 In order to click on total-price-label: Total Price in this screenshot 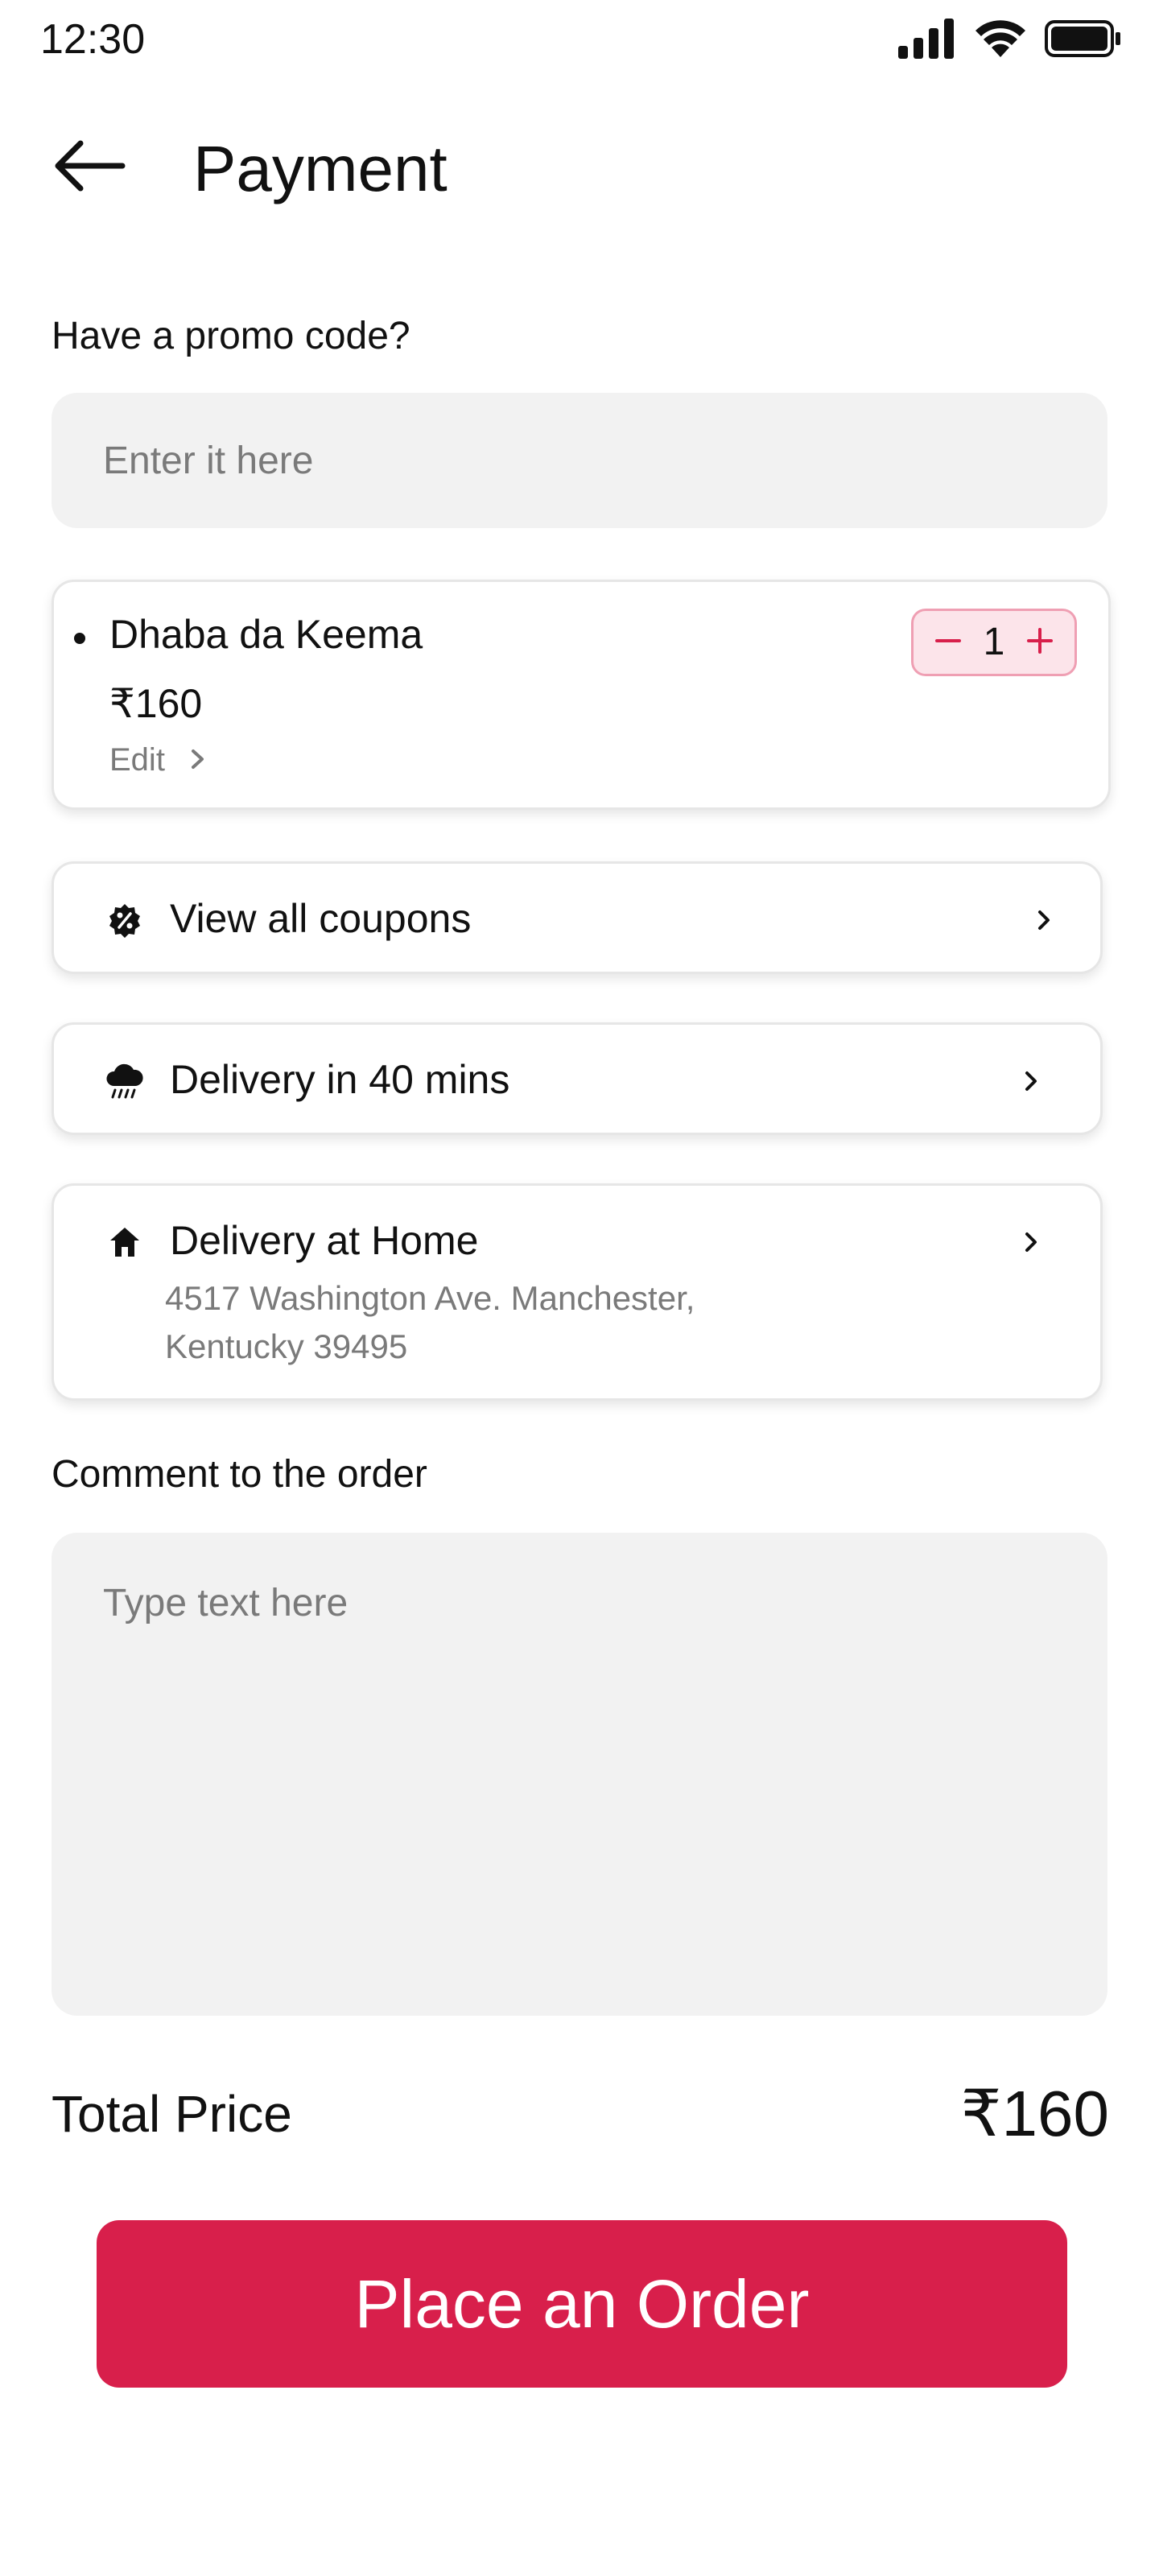, I will do `click(172, 2114)`.